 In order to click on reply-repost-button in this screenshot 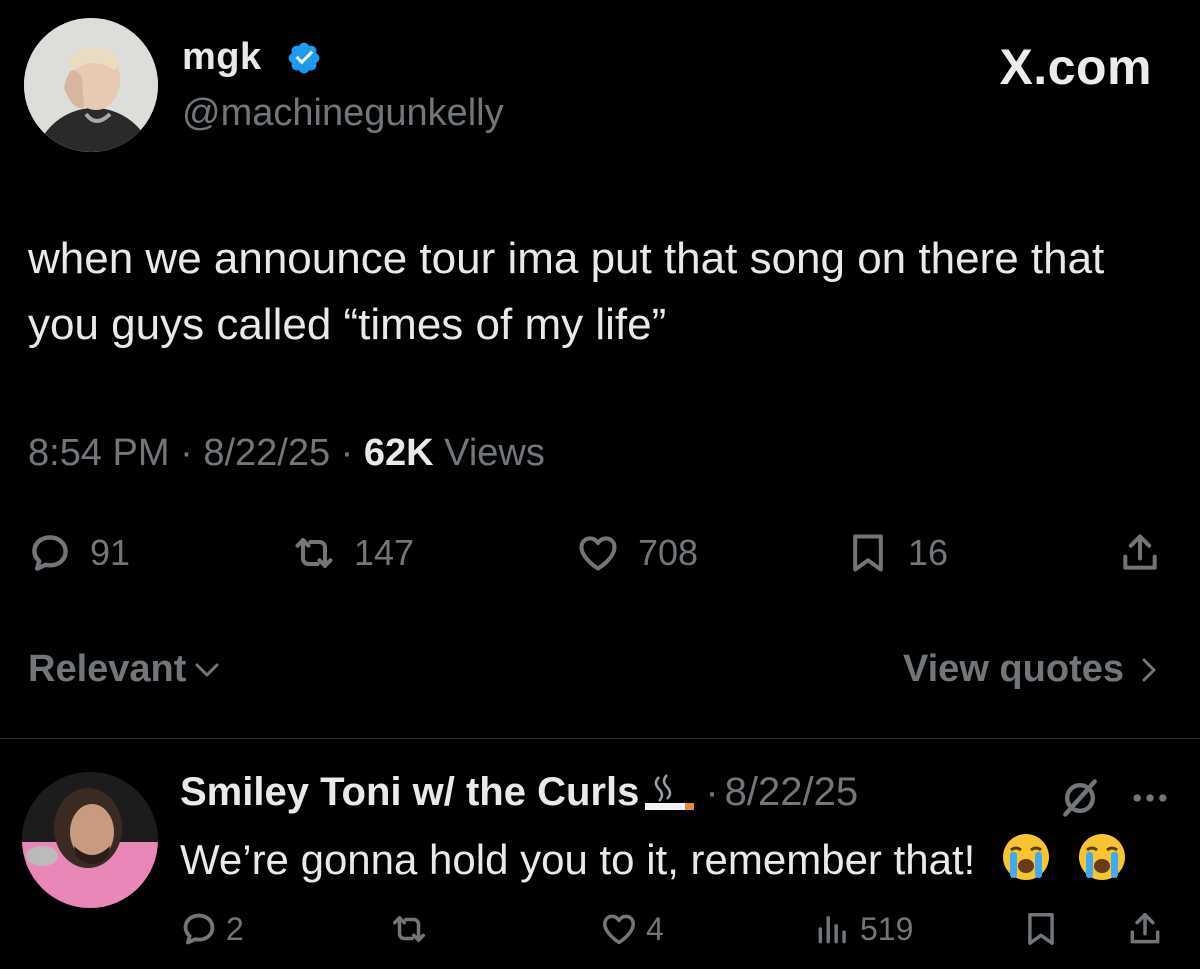, I will do `click(413, 929)`.